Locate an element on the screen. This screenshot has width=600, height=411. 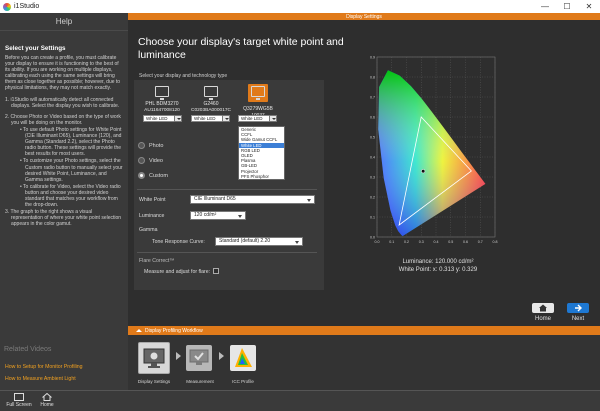
bottom-home-label: Home is located at coordinates (47, 405).